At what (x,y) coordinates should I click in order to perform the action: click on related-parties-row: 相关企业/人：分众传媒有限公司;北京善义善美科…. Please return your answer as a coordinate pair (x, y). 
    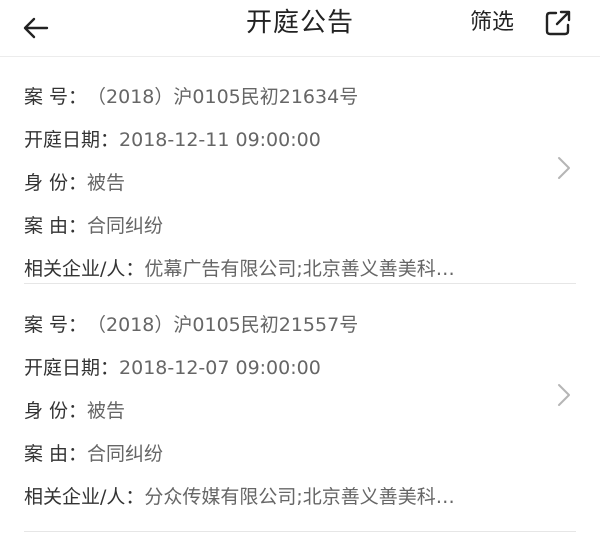
    Looking at the image, I should click on (300, 498).